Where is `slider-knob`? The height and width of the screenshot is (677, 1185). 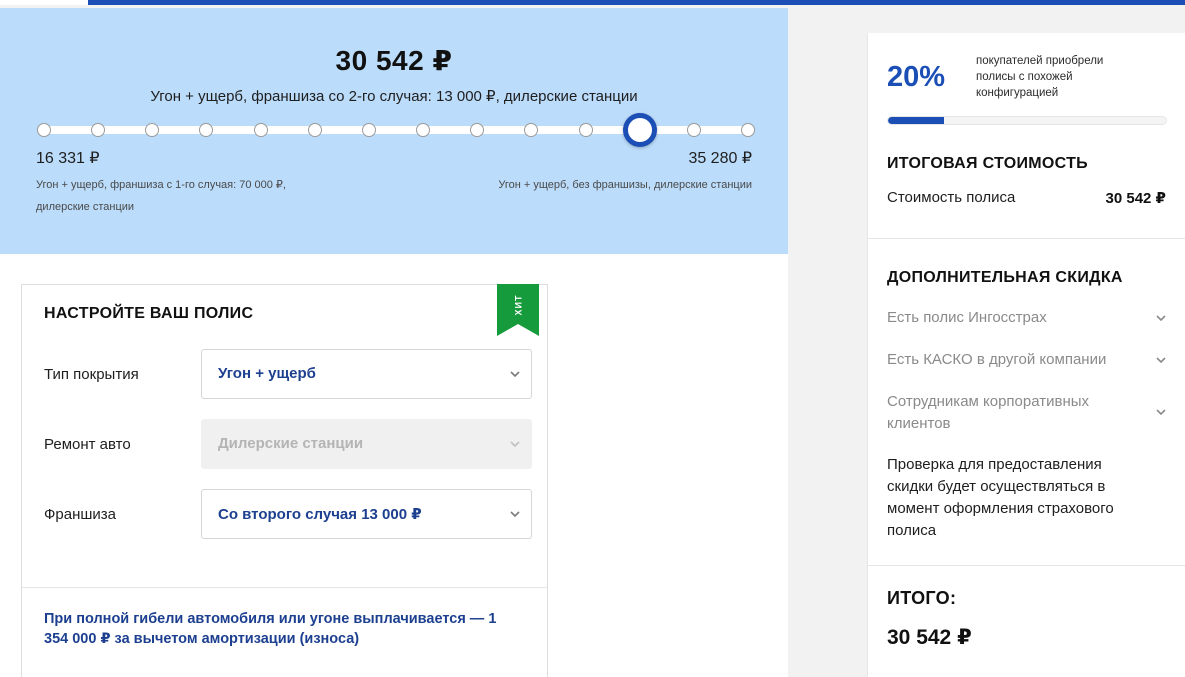
slider-knob is located at coordinates (639, 130).